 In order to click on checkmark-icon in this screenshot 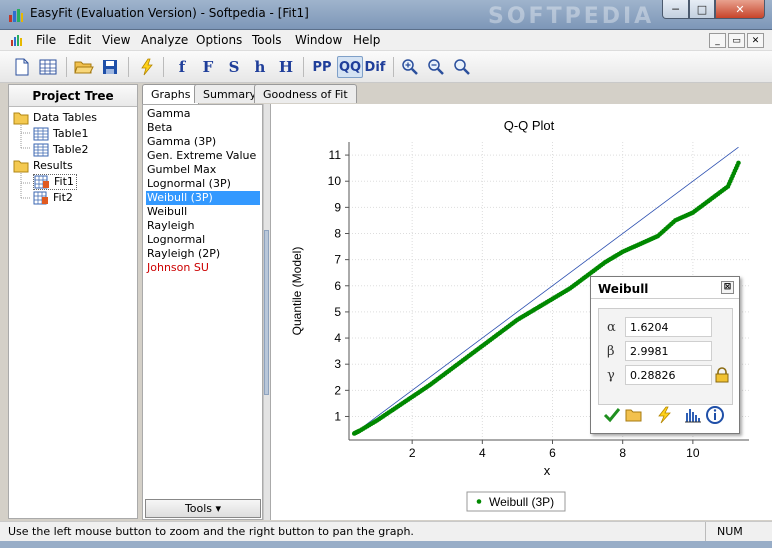, I will do `click(612, 415)`.